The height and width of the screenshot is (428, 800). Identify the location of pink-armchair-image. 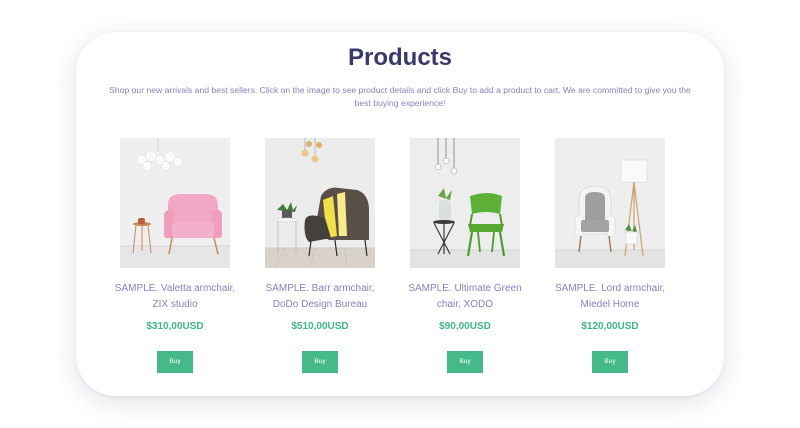
(175, 203).